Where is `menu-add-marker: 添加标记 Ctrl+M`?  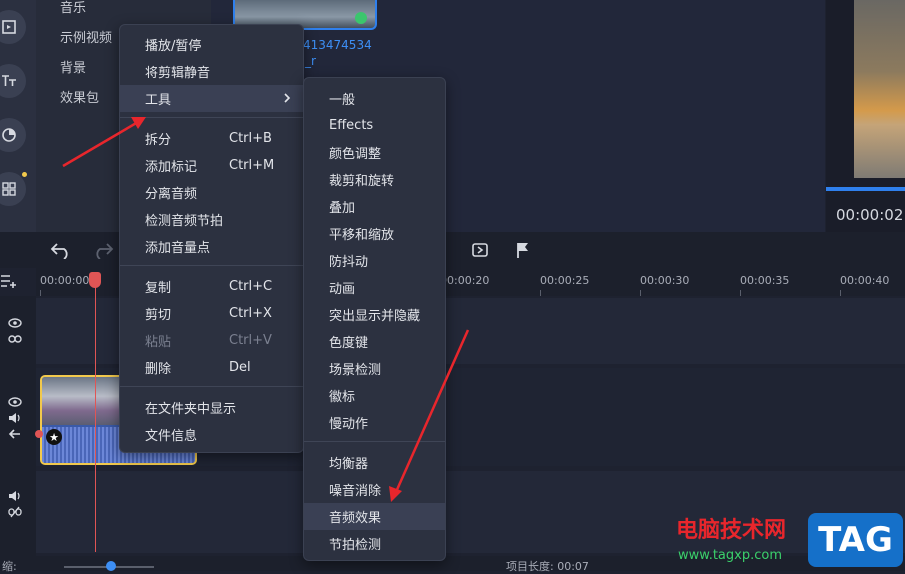 menu-add-marker: 添加标记 Ctrl+M is located at coordinates (211, 165).